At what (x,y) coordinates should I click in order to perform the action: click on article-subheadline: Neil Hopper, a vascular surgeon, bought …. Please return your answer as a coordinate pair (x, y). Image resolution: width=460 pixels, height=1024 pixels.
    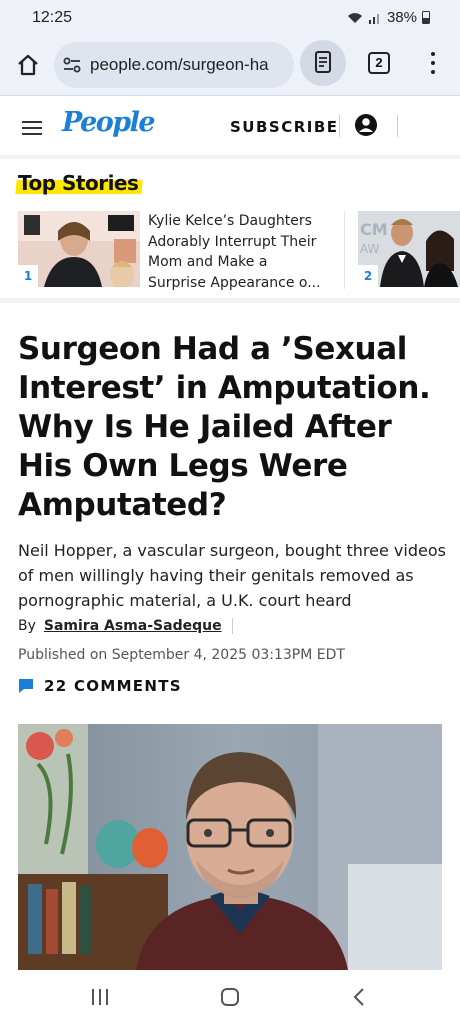
    Looking at the image, I should click on (232, 575).